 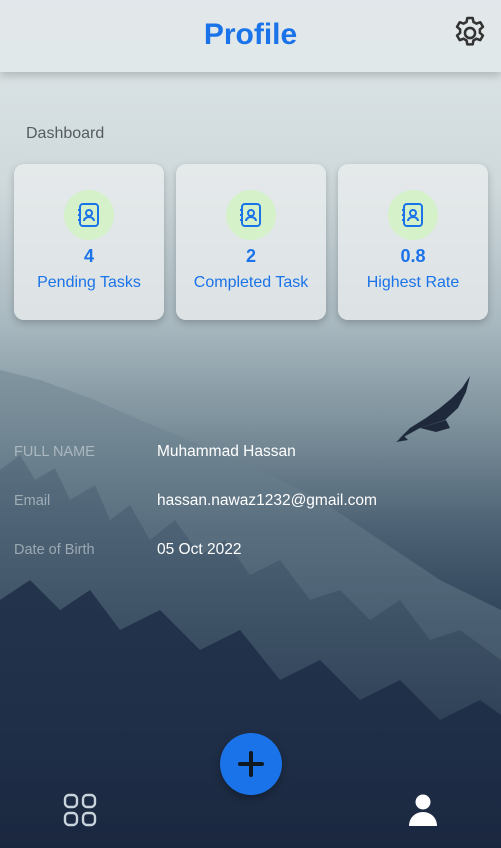 I want to click on completed-task-label: Completed Task, so click(x=251, y=282).